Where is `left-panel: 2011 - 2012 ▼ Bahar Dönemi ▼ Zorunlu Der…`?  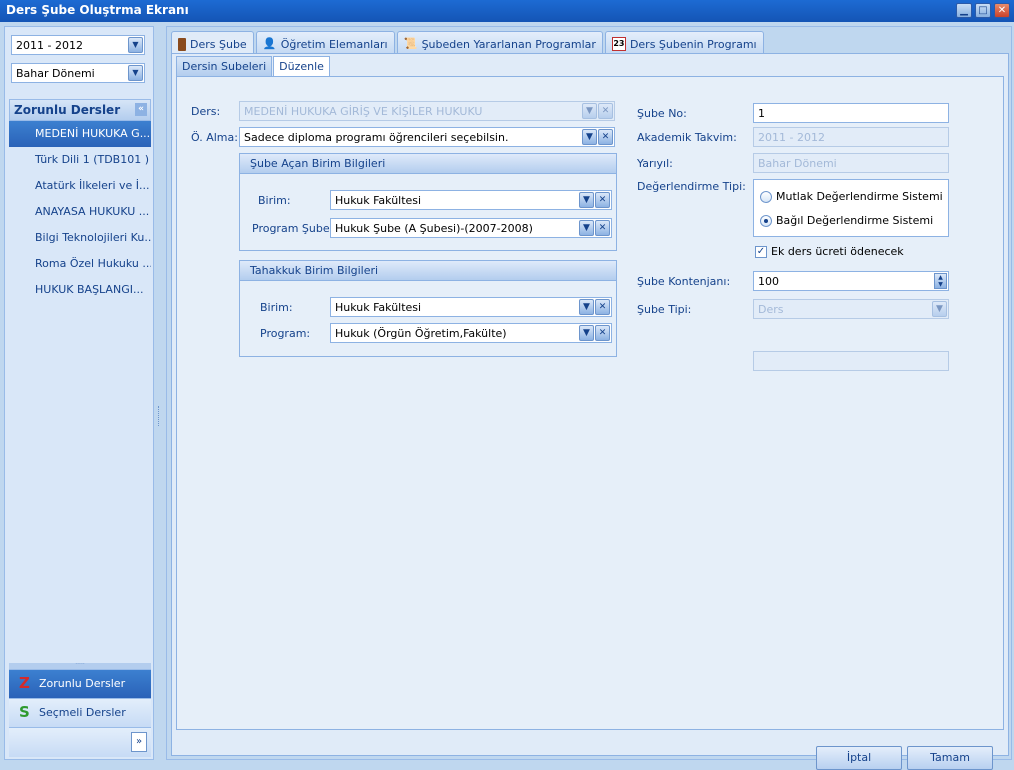 left-panel: 2011 - 2012 ▼ Bahar Dönemi ▼ Zorunlu Der… is located at coordinates (79, 393).